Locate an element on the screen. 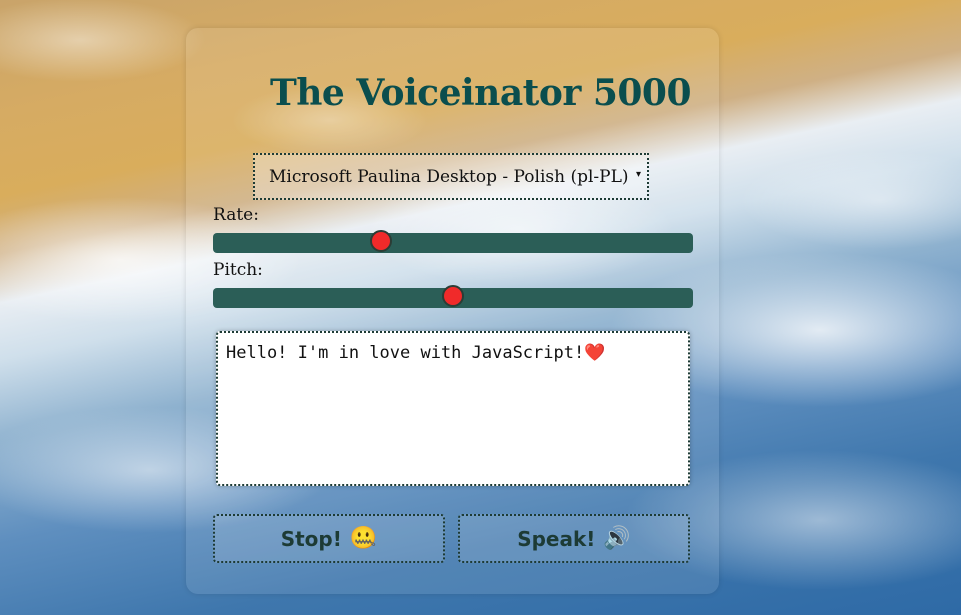 The image size is (961, 615). pitch-slider-thumb is located at coordinates (453, 296).